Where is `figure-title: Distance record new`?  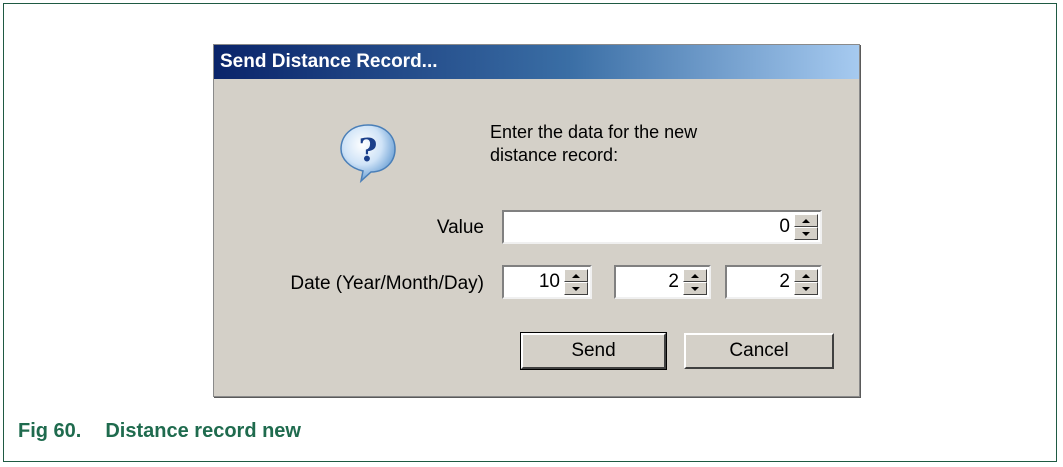 figure-title: Distance record new is located at coordinates (203, 431).